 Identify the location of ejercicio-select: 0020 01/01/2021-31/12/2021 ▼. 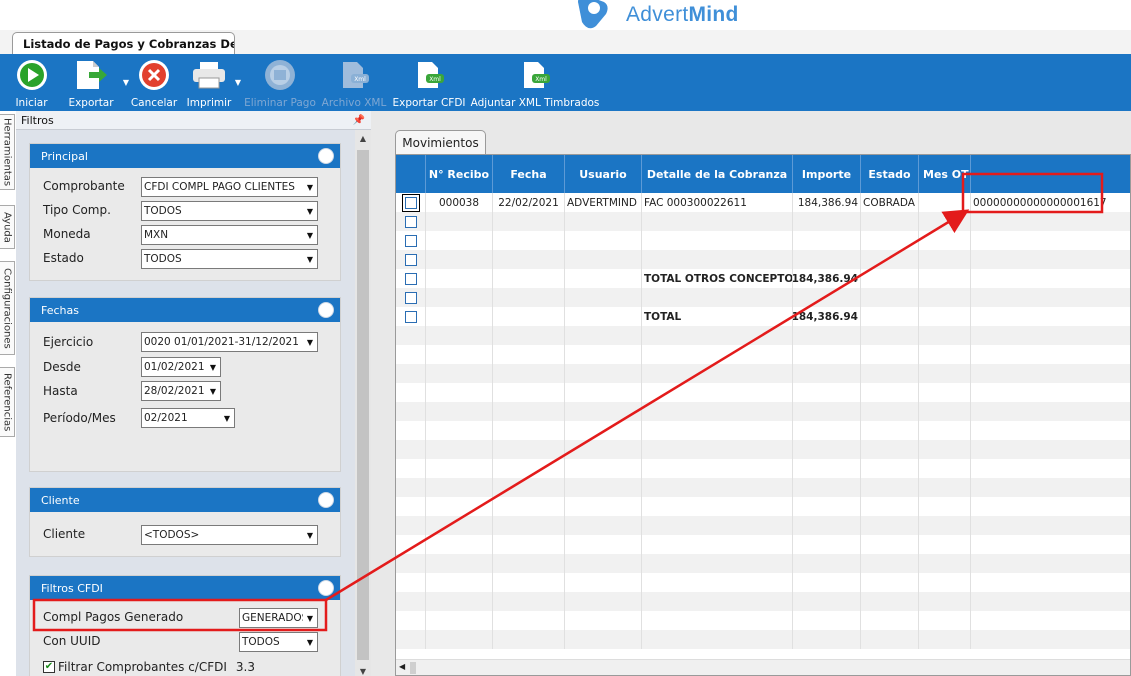
(229, 342).